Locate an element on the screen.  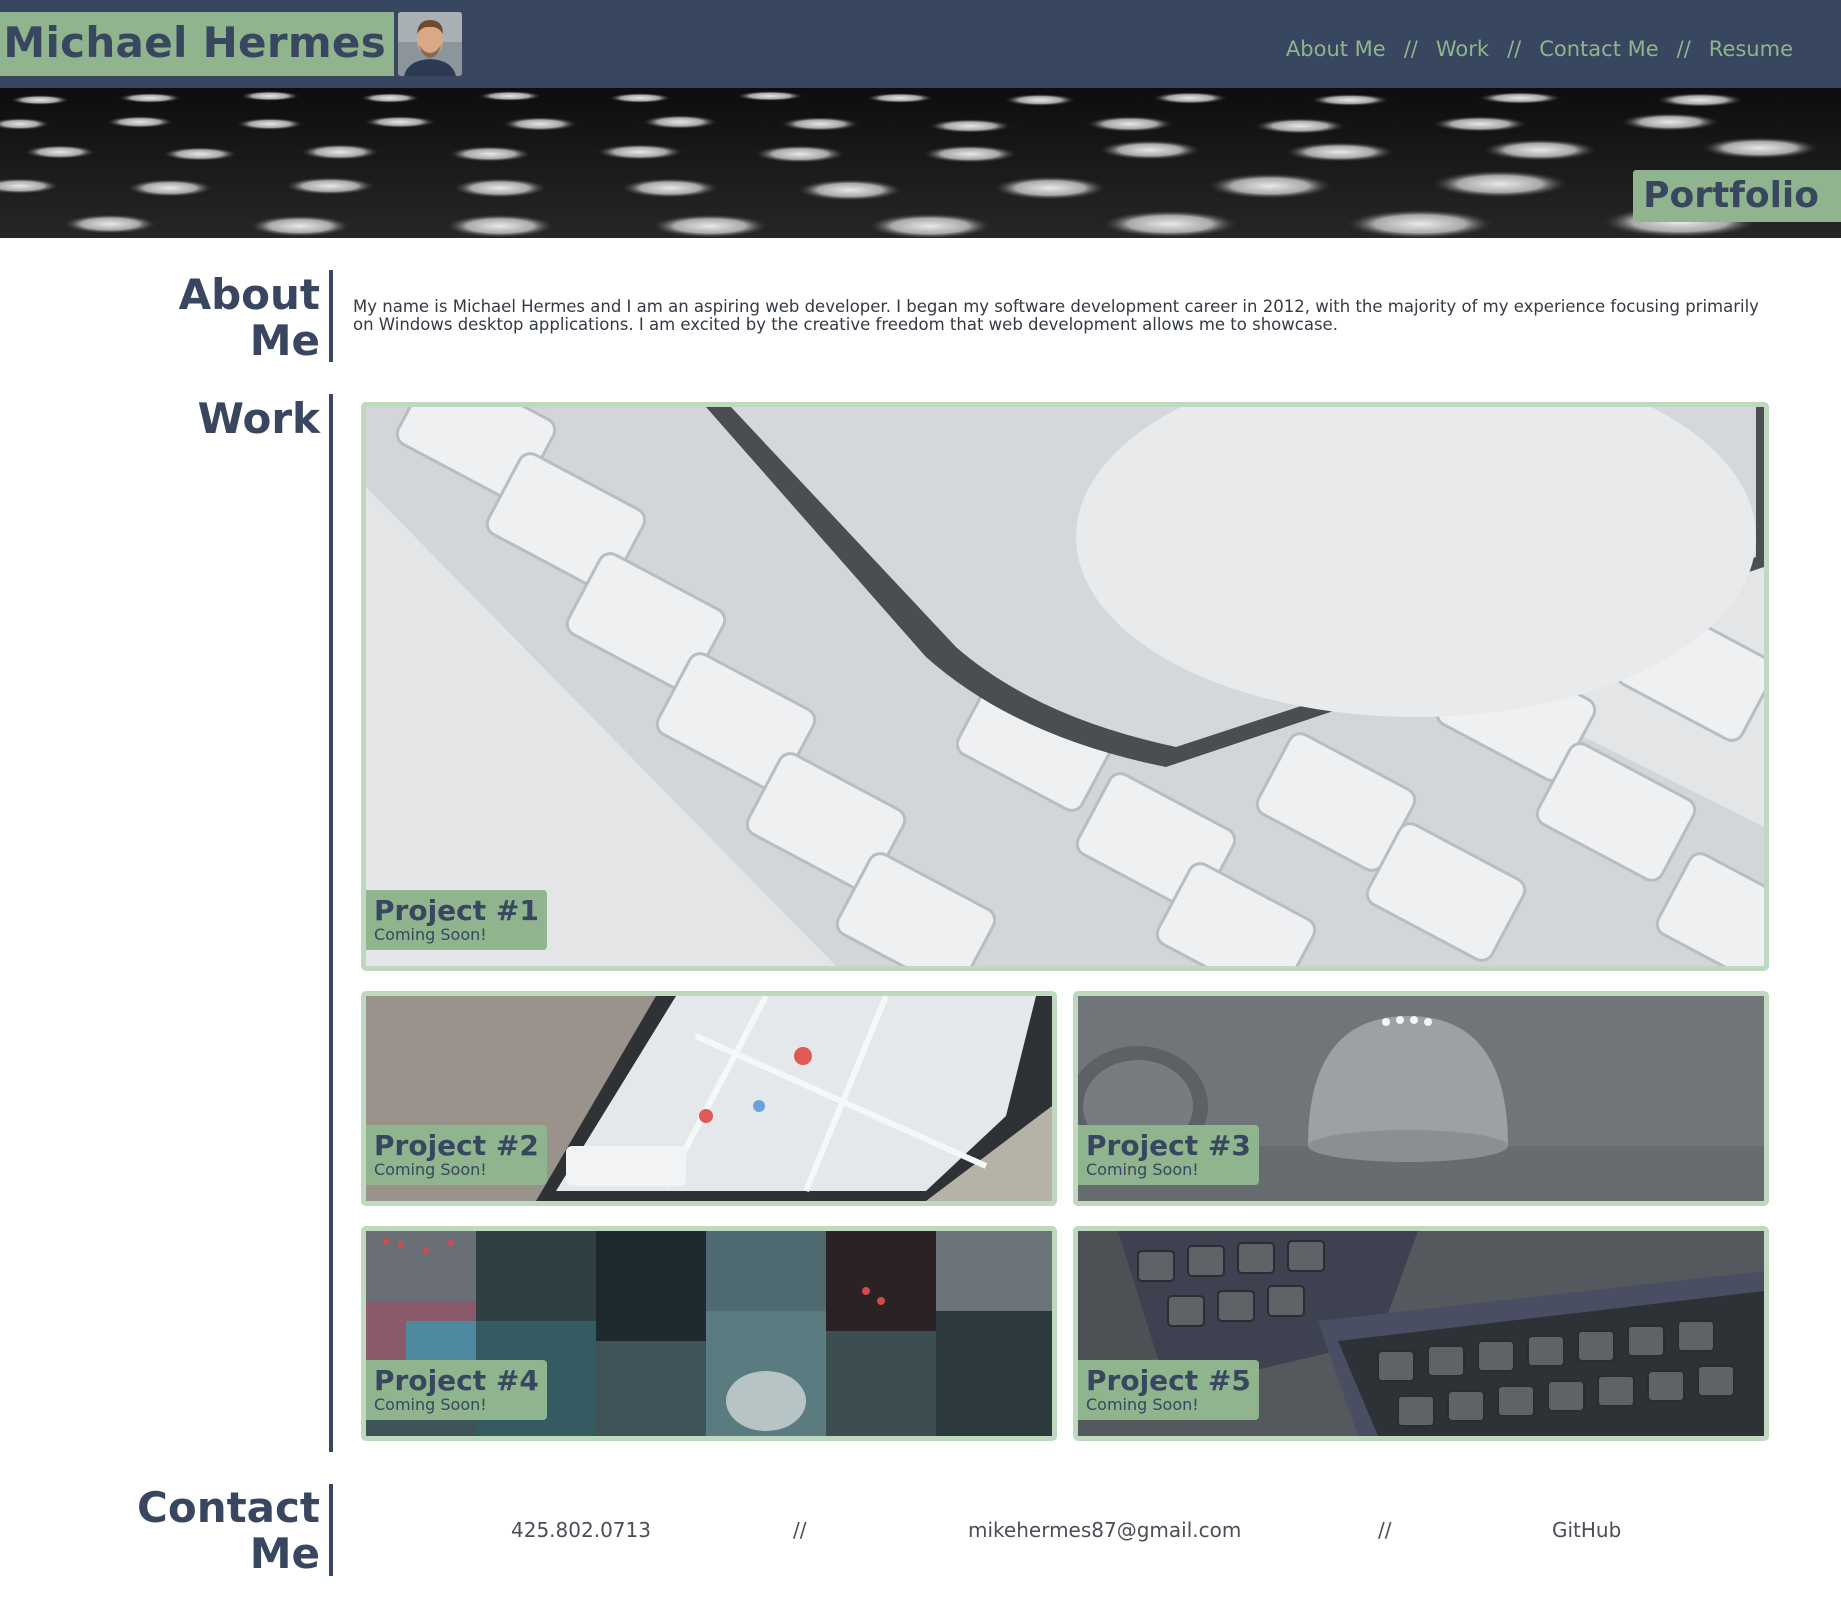
work-divider is located at coordinates (331, 923).